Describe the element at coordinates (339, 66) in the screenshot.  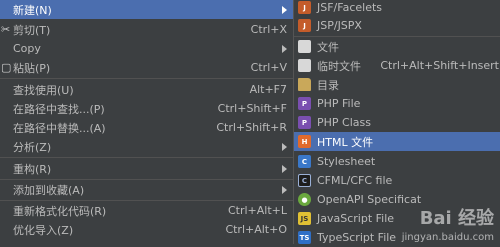
I see `submenu-item-label: 临时文件` at that location.